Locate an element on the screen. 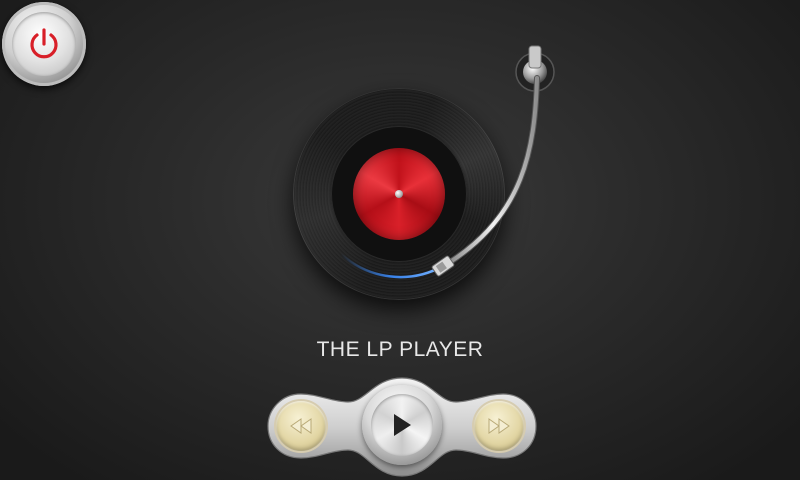 The height and width of the screenshot is (480, 800). play-icon is located at coordinates (402, 425).